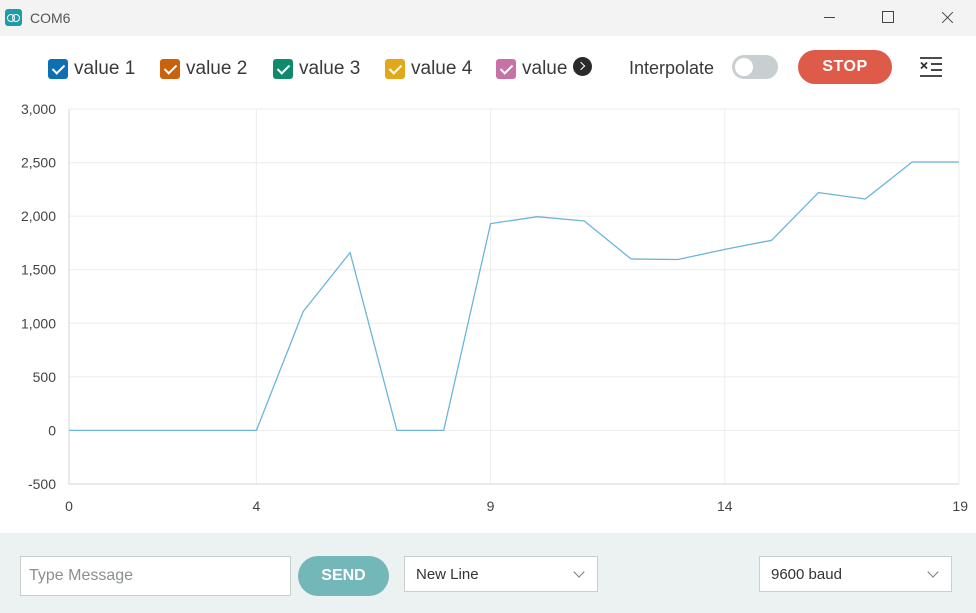  Describe the element at coordinates (488, 18) in the screenshot. I see `title-bar: COM6` at that location.